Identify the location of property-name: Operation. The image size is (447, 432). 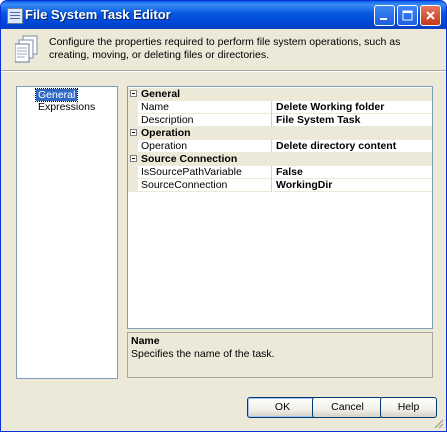
(205, 146).